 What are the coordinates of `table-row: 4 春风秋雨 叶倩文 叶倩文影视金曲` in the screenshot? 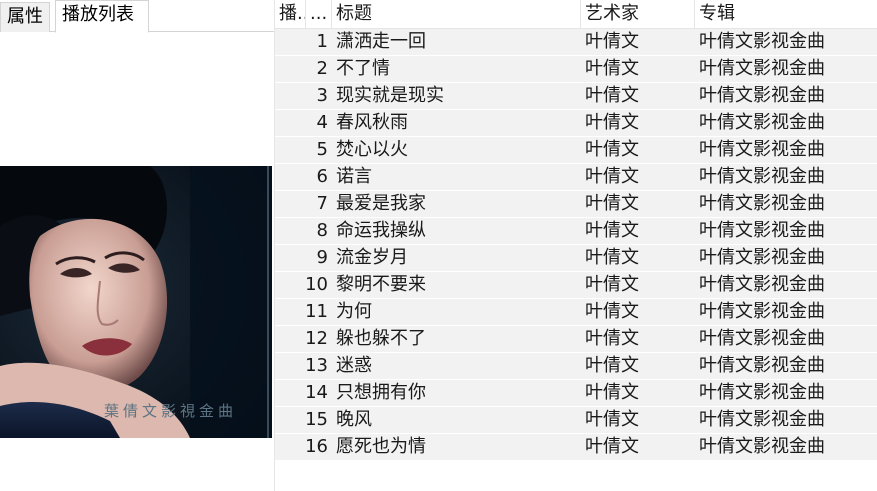 It's located at (576, 123).